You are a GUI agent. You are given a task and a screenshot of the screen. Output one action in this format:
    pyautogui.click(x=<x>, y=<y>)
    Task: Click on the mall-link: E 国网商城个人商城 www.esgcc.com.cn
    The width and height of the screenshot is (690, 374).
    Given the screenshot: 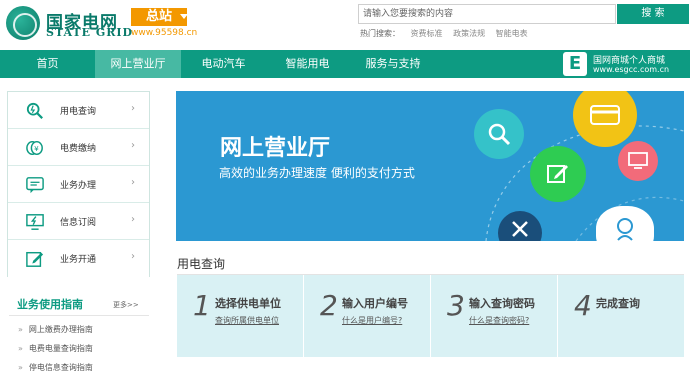 What is the action you would take?
    pyautogui.click(x=626, y=64)
    